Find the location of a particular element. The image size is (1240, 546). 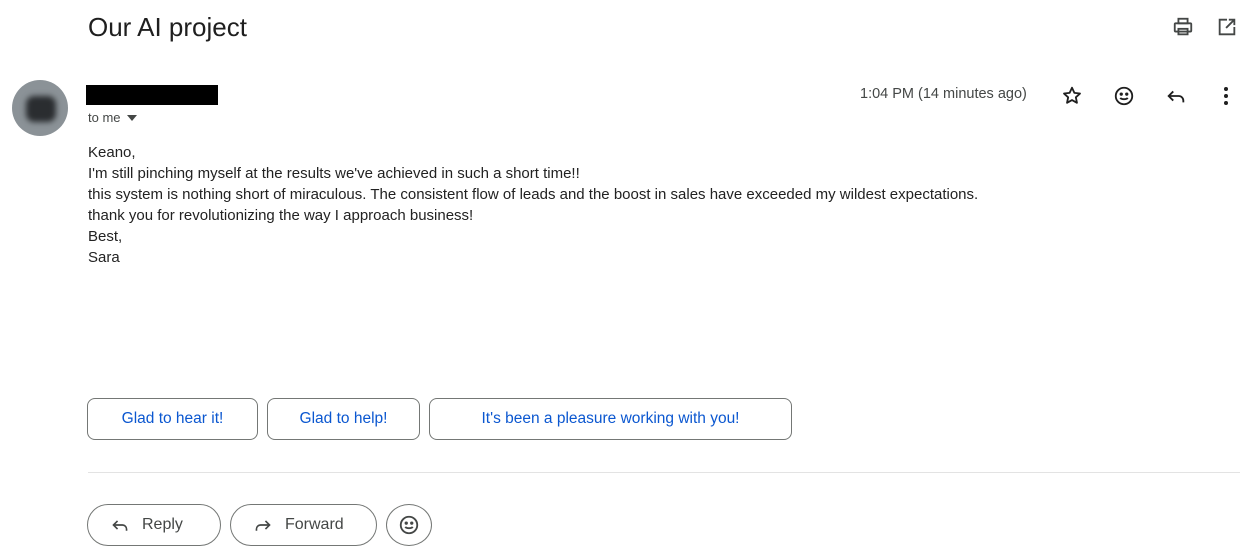

forward-button: Forward is located at coordinates (303, 525).